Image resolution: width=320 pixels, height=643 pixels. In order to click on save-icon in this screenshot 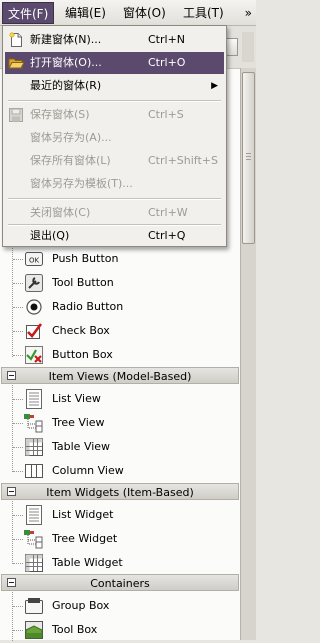, I will do `click(16, 115)`.